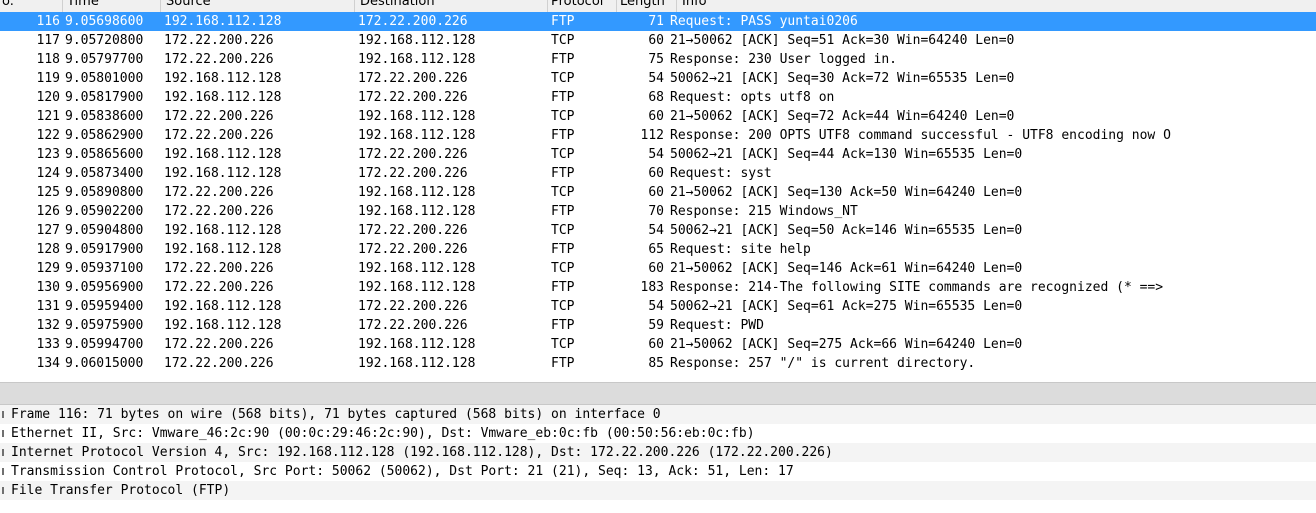 This screenshot has width=1316, height=513. What do you see at coordinates (188, 4) in the screenshot?
I see `column-header-source: Source` at bounding box center [188, 4].